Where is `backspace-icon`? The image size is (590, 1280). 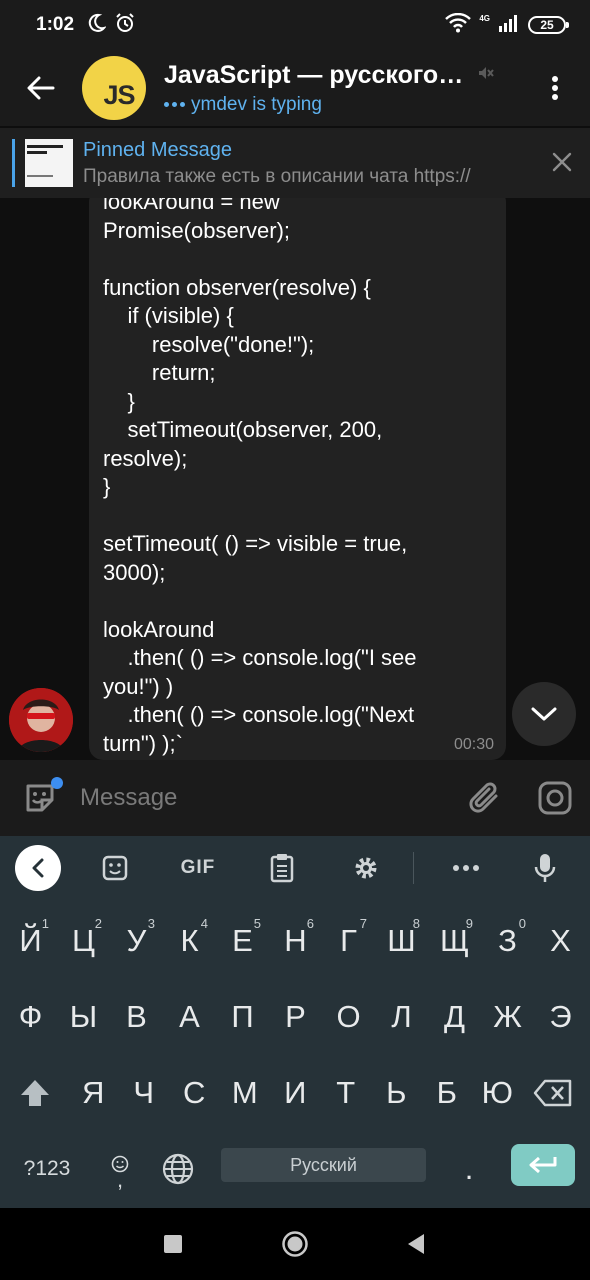 backspace-icon is located at coordinates (552, 1093).